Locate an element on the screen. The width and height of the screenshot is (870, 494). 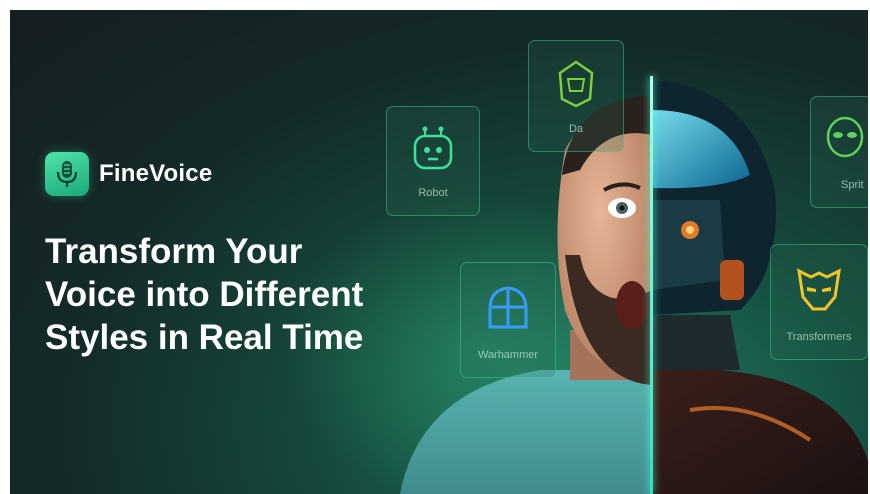
voice-card-warhammer: Warhammer is located at coordinates (508, 320).